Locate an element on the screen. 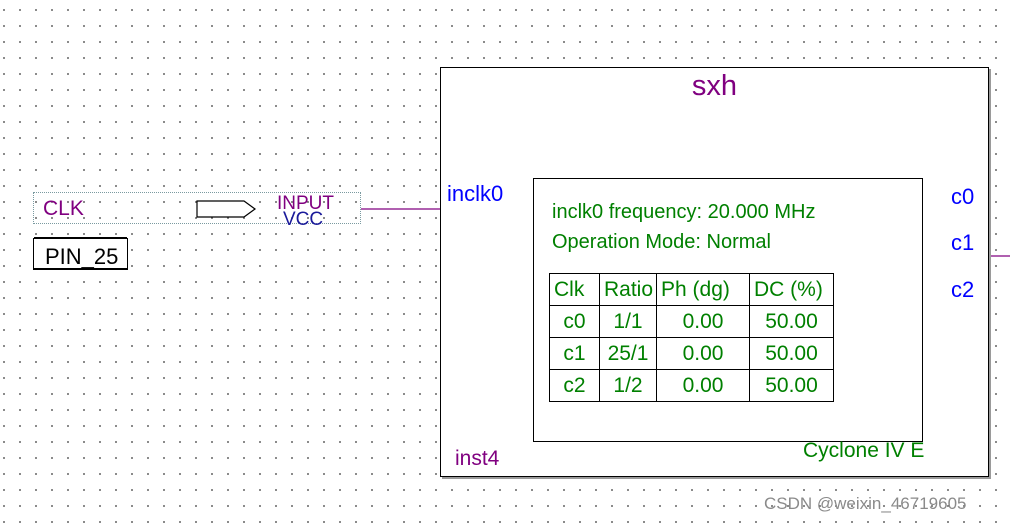  table-header: DC (%) is located at coordinates (791, 289).